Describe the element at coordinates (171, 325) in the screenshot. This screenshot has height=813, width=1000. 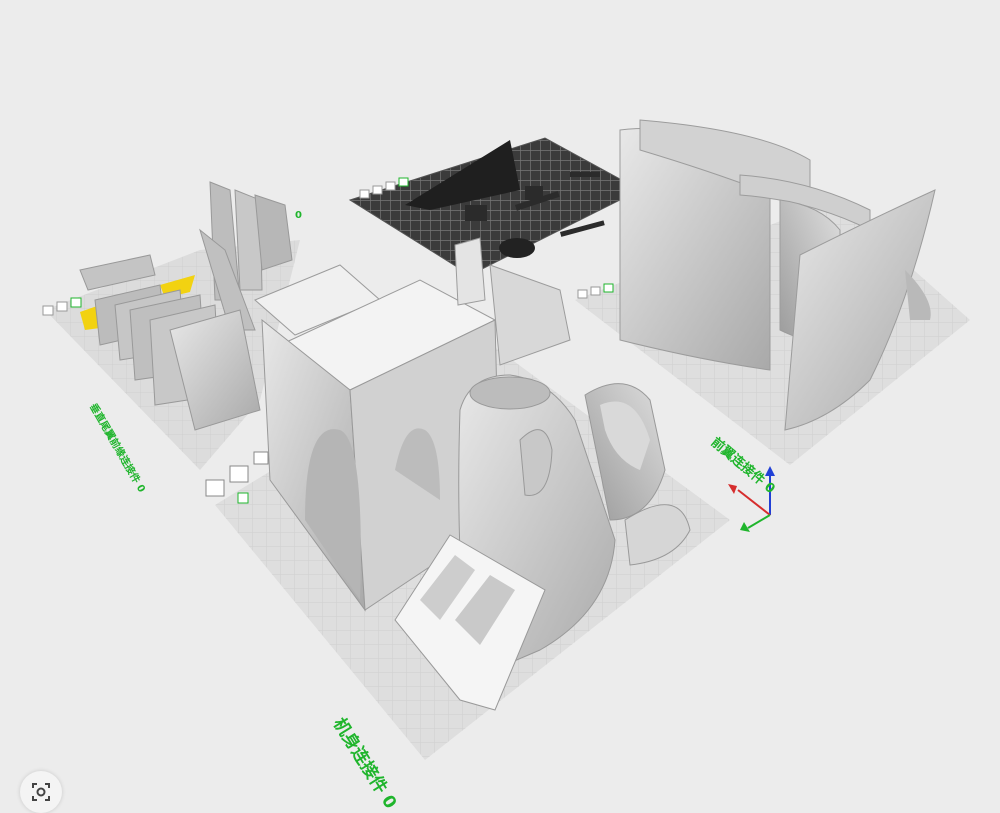
I see `left-plate` at that location.